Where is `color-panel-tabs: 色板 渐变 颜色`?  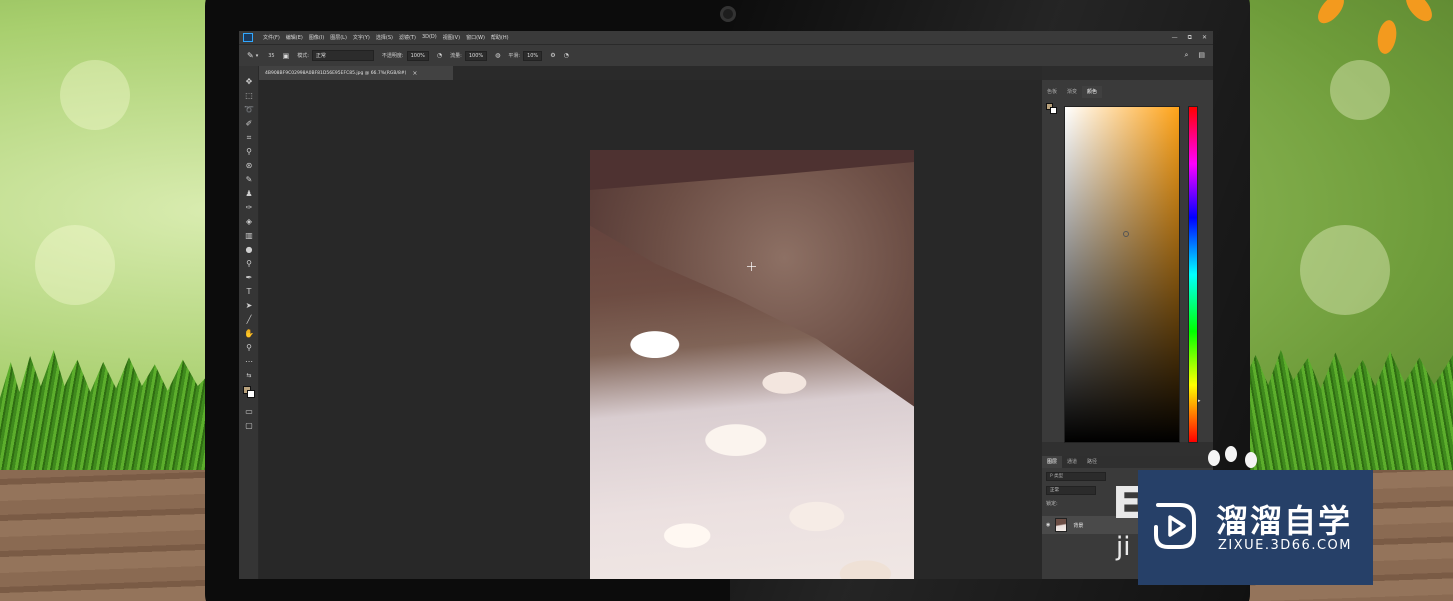
color-panel-tabs: 色板 渐变 颜色 is located at coordinates (1072, 92).